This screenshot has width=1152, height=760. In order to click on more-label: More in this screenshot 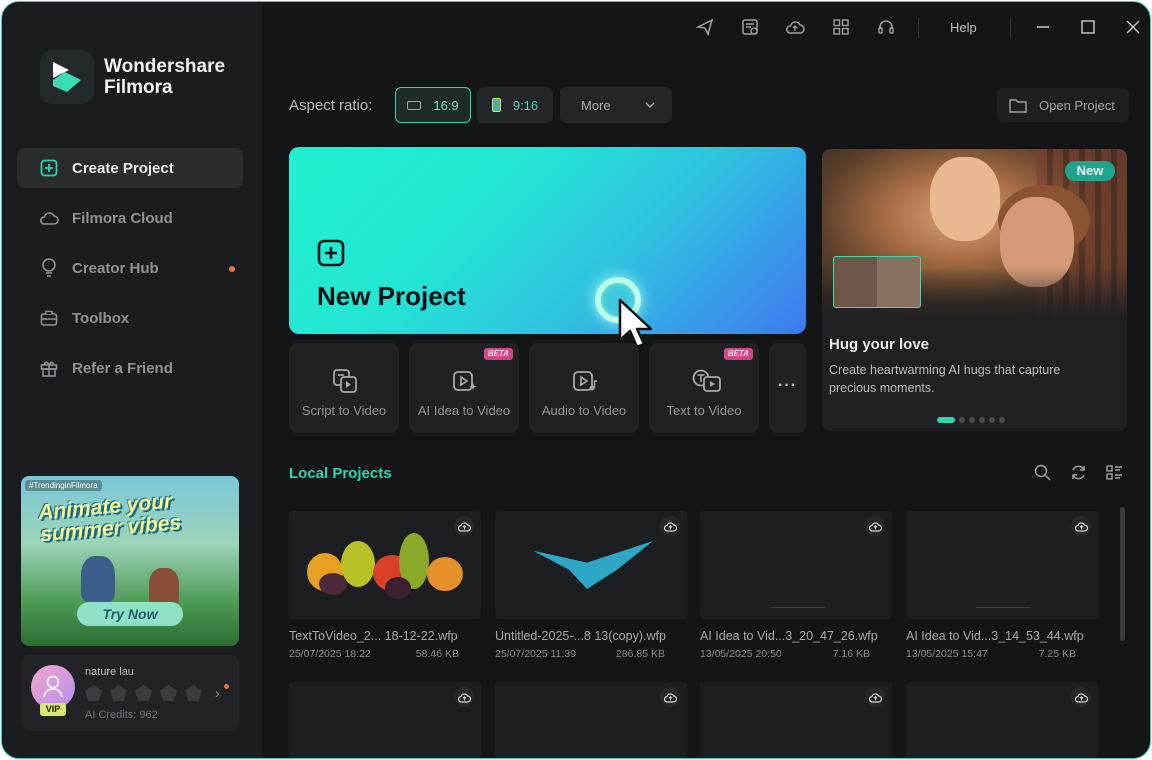, I will do `click(596, 105)`.